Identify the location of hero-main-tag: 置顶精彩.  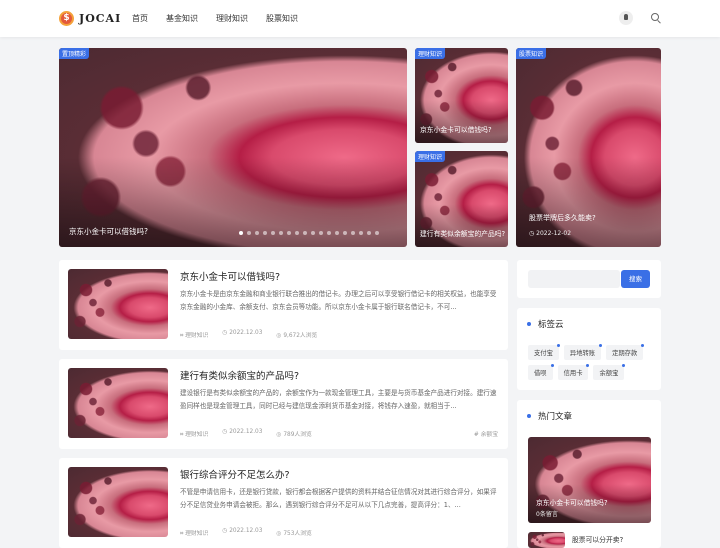
(74, 53).